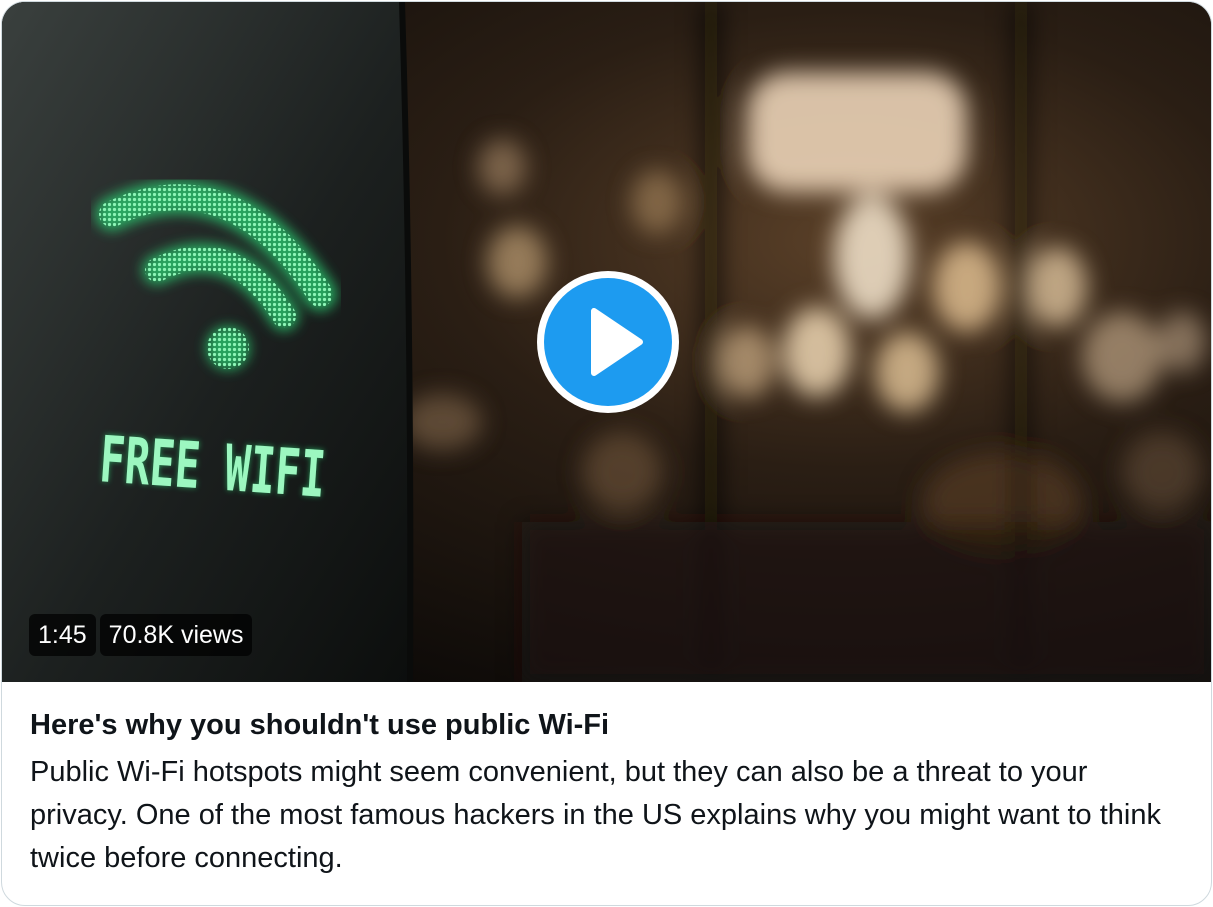 Image resolution: width=1213 pixels, height=907 pixels. Describe the element at coordinates (212, 468) in the screenshot. I see `sign-text: FREE WIFI` at that location.